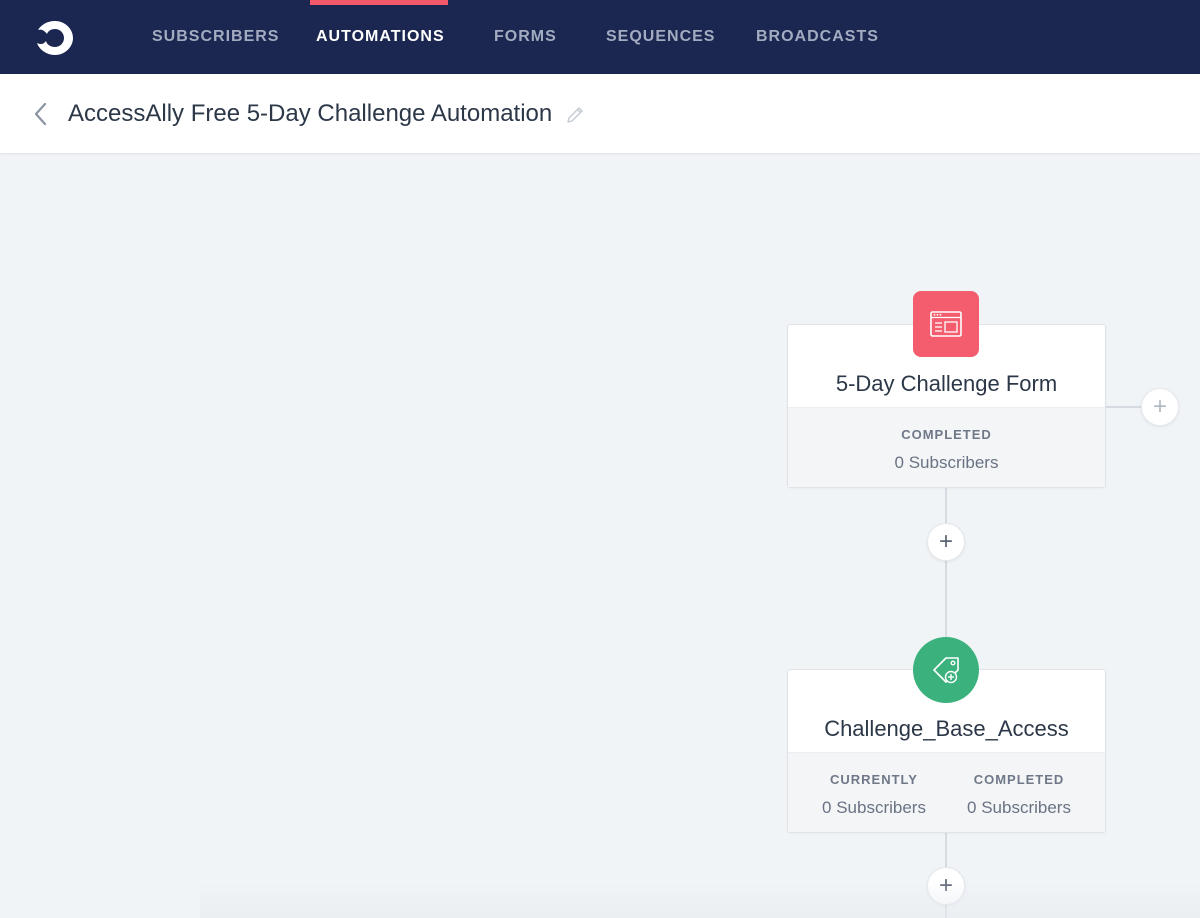 The width and height of the screenshot is (1200, 918). I want to click on chevron-left-icon, so click(41, 114).